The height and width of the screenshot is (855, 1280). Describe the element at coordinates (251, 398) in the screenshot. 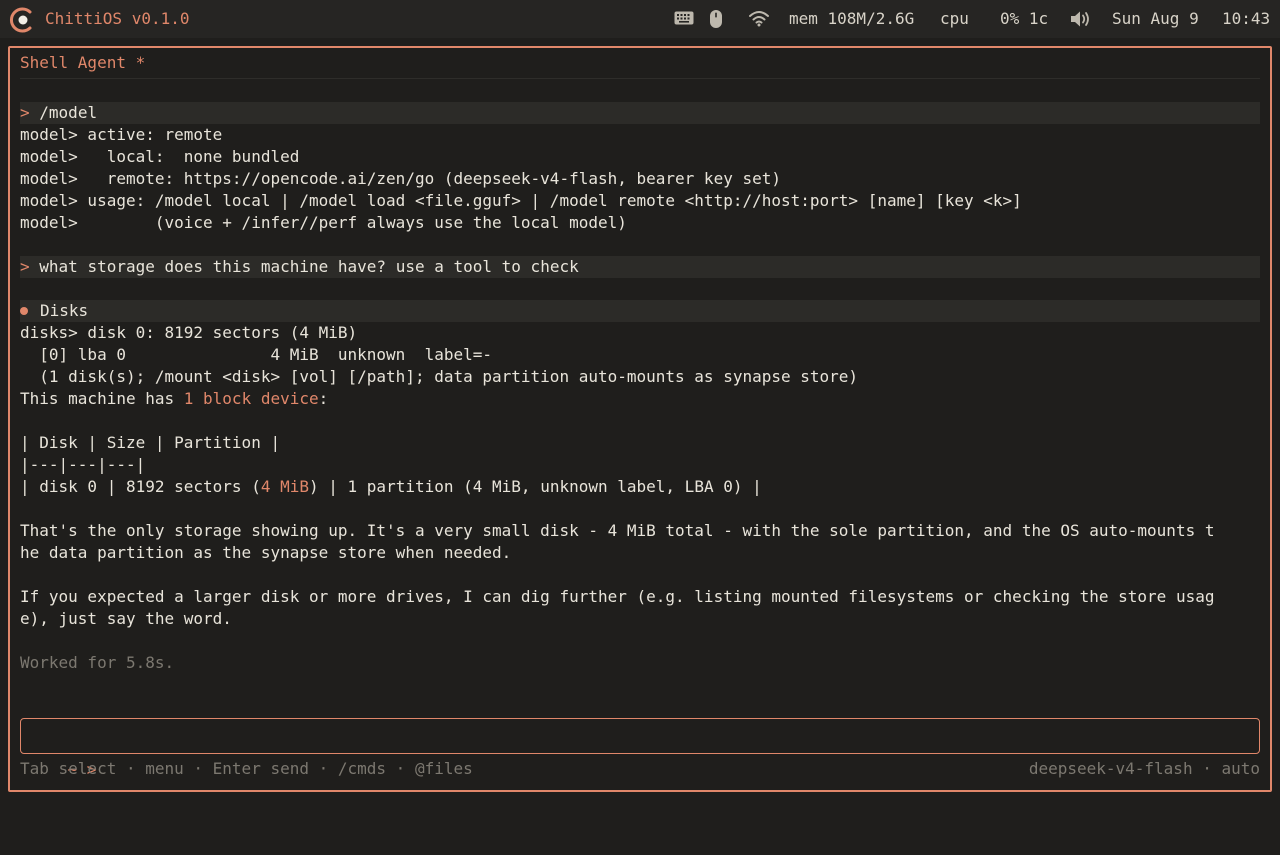

I see `highlighted-text: 1 block device` at that location.